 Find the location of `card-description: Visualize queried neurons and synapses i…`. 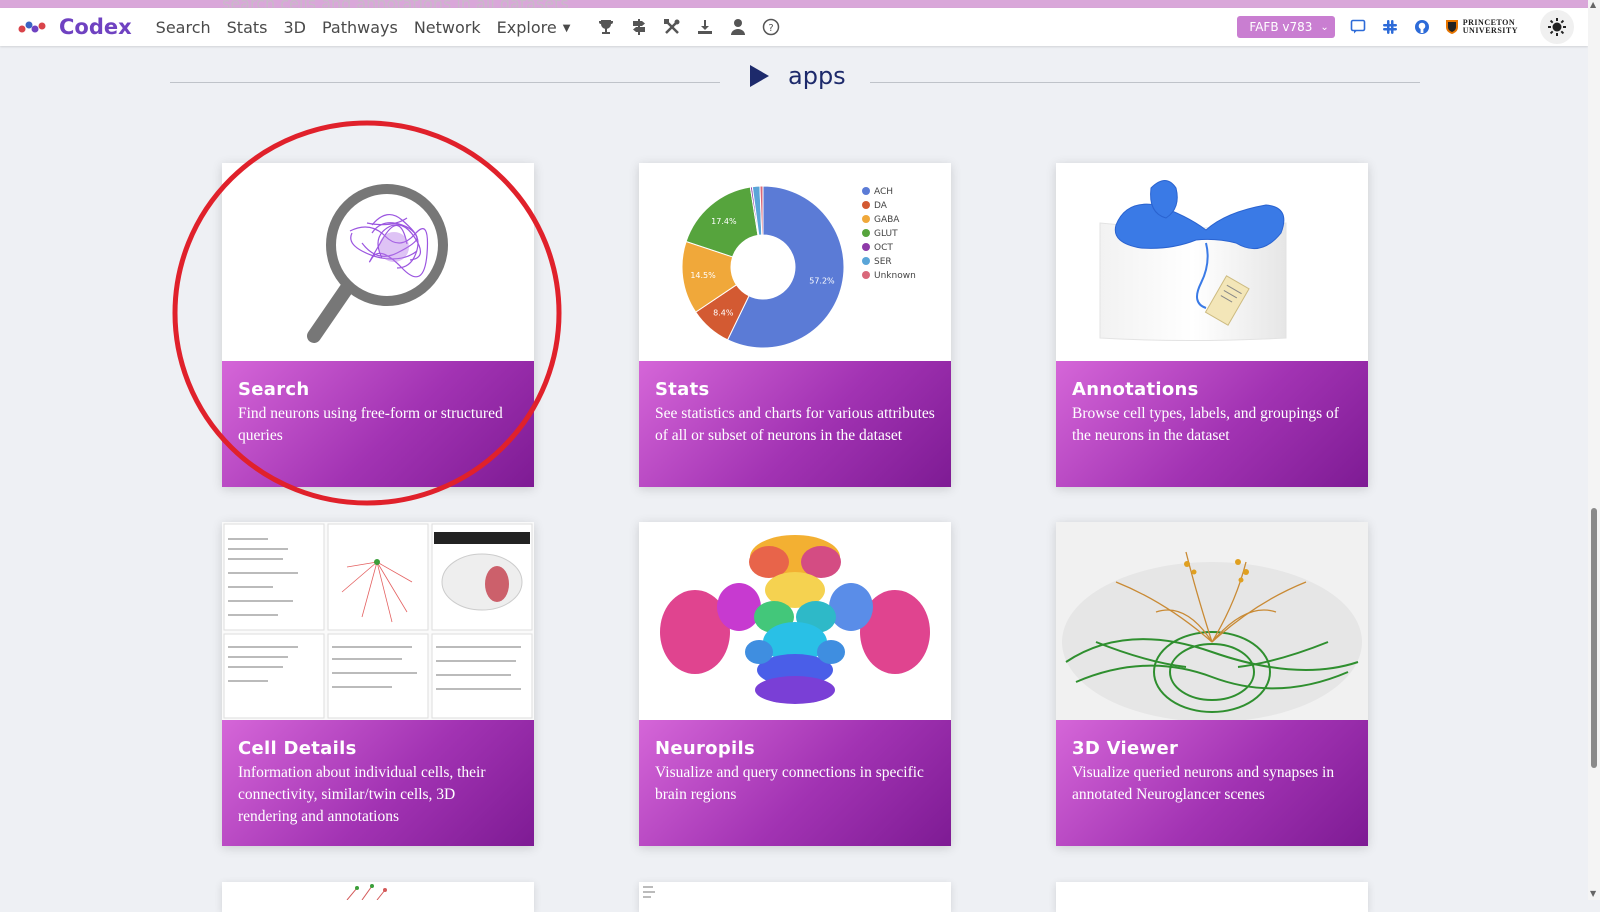

card-description: Visualize queried neurons and synapses i… is located at coordinates (1203, 783).